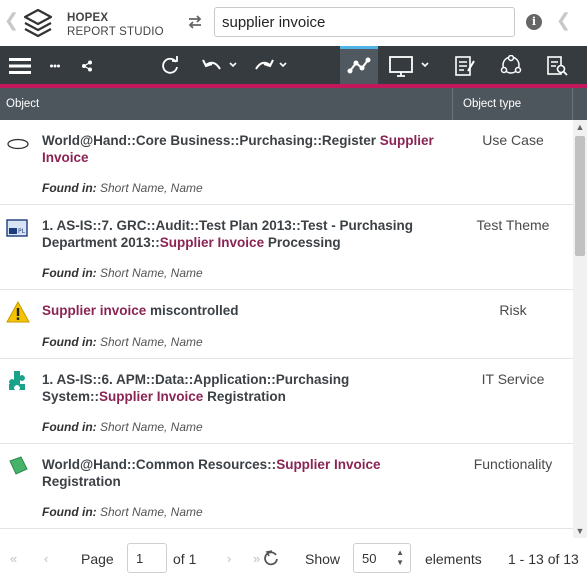 This screenshot has width=587, height=577. Describe the element at coordinates (46, 558) in the screenshot. I see `prev-page-icon: ‹` at that location.